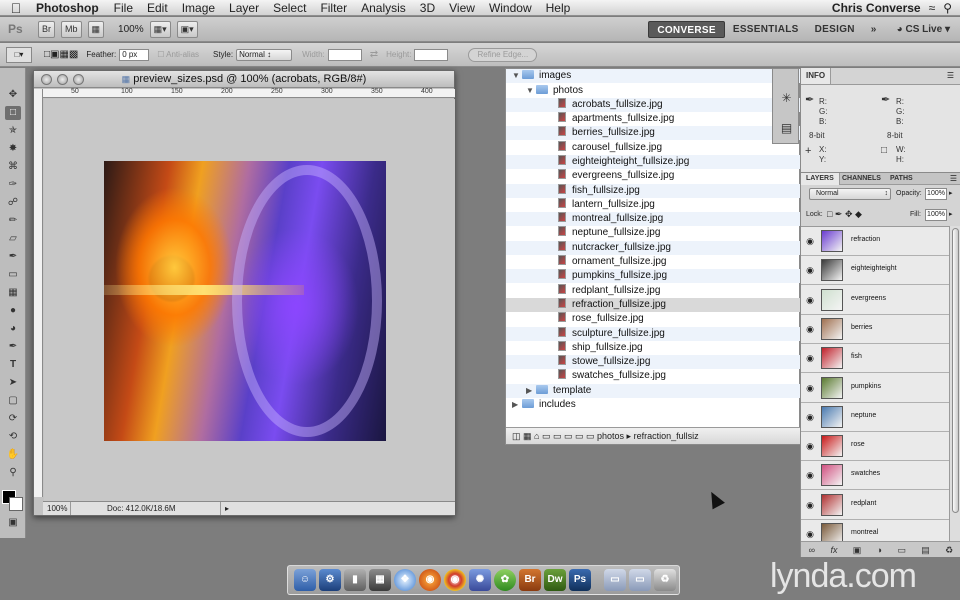 This screenshot has height=600, width=960. What do you see at coordinates (820, 179) in the screenshot?
I see `tab-layers: LAYERS` at bounding box center [820, 179].